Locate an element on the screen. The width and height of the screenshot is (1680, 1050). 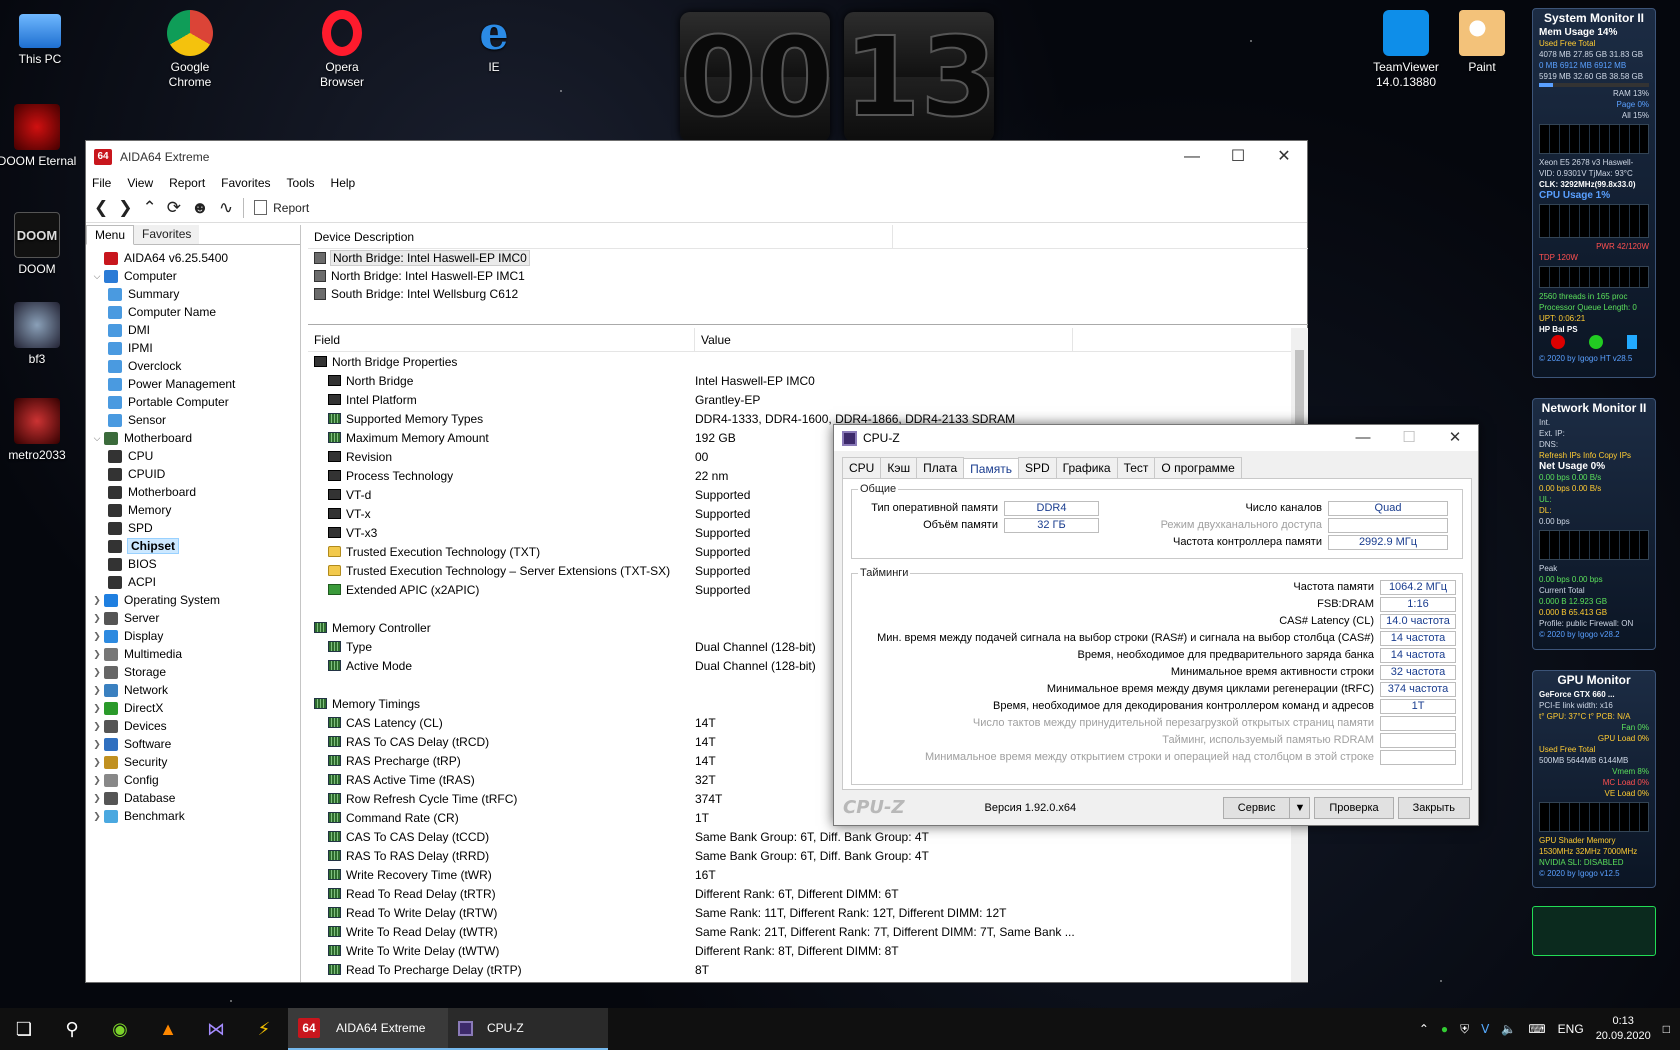
device-row: South Bridge: Intel Wellsburg C612 is located at coordinates (808, 294).